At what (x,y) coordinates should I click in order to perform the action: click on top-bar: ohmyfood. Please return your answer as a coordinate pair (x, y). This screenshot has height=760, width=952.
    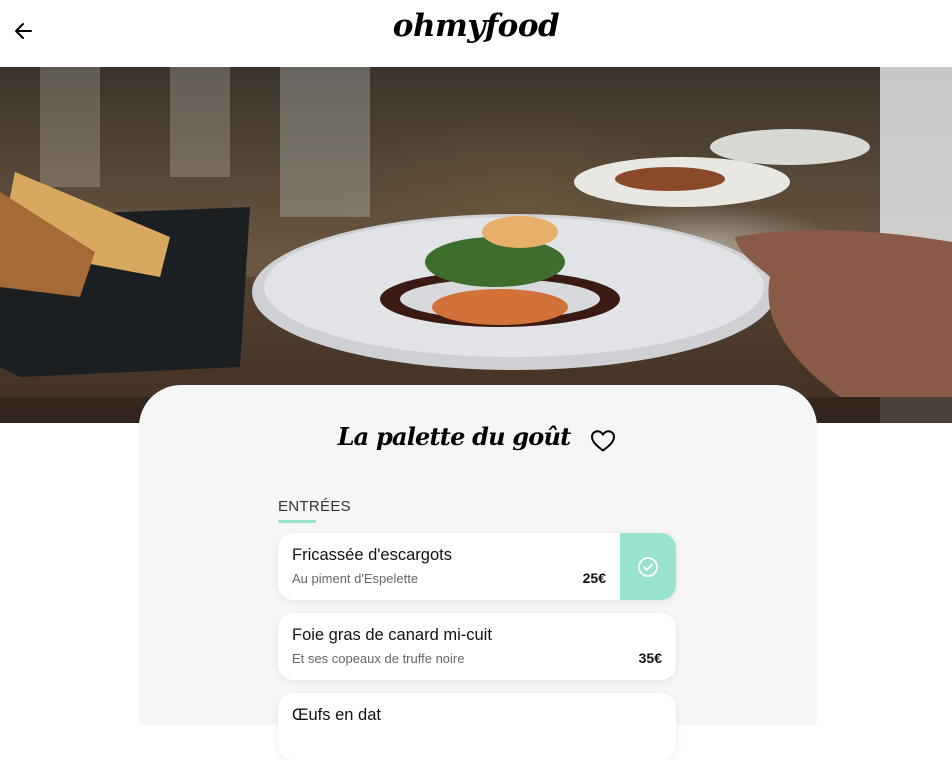
    Looking at the image, I should click on (476, 33).